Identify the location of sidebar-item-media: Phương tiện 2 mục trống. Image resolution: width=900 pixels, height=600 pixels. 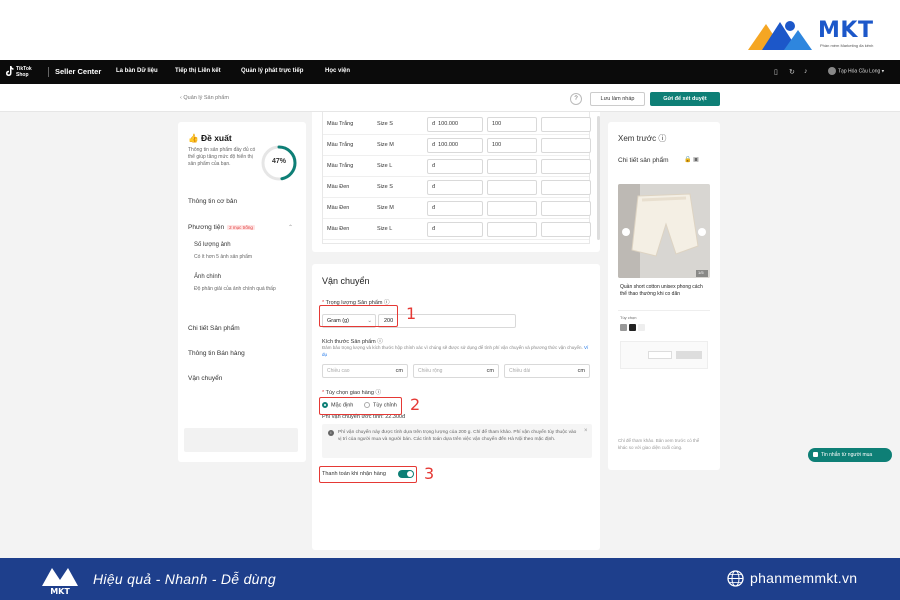
(221, 227).